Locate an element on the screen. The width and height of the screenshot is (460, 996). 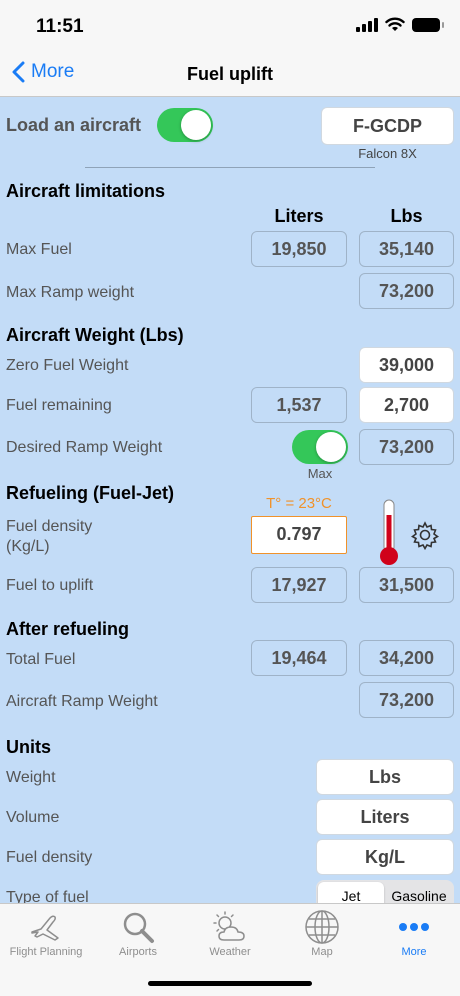
magnifier-icon is located at coordinates (138, 927).